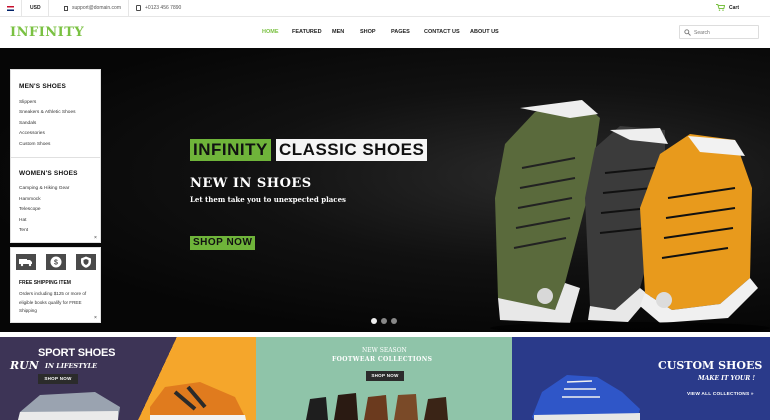 The height and width of the screenshot is (420, 770). Describe the element at coordinates (66, 8) in the screenshot. I see `mail-icon` at that location.